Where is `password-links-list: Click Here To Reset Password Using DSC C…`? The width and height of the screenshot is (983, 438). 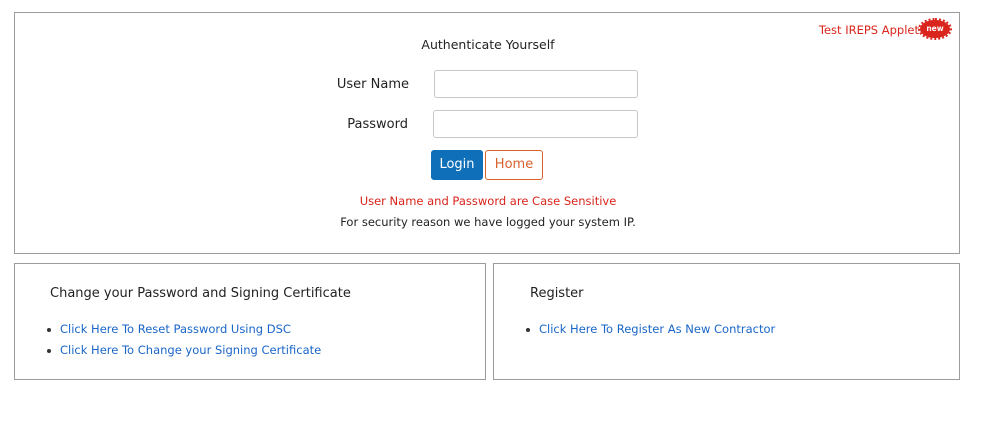 password-links-list: Click Here To Reset Password Using DSC C… is located at coordinates (183, 340).